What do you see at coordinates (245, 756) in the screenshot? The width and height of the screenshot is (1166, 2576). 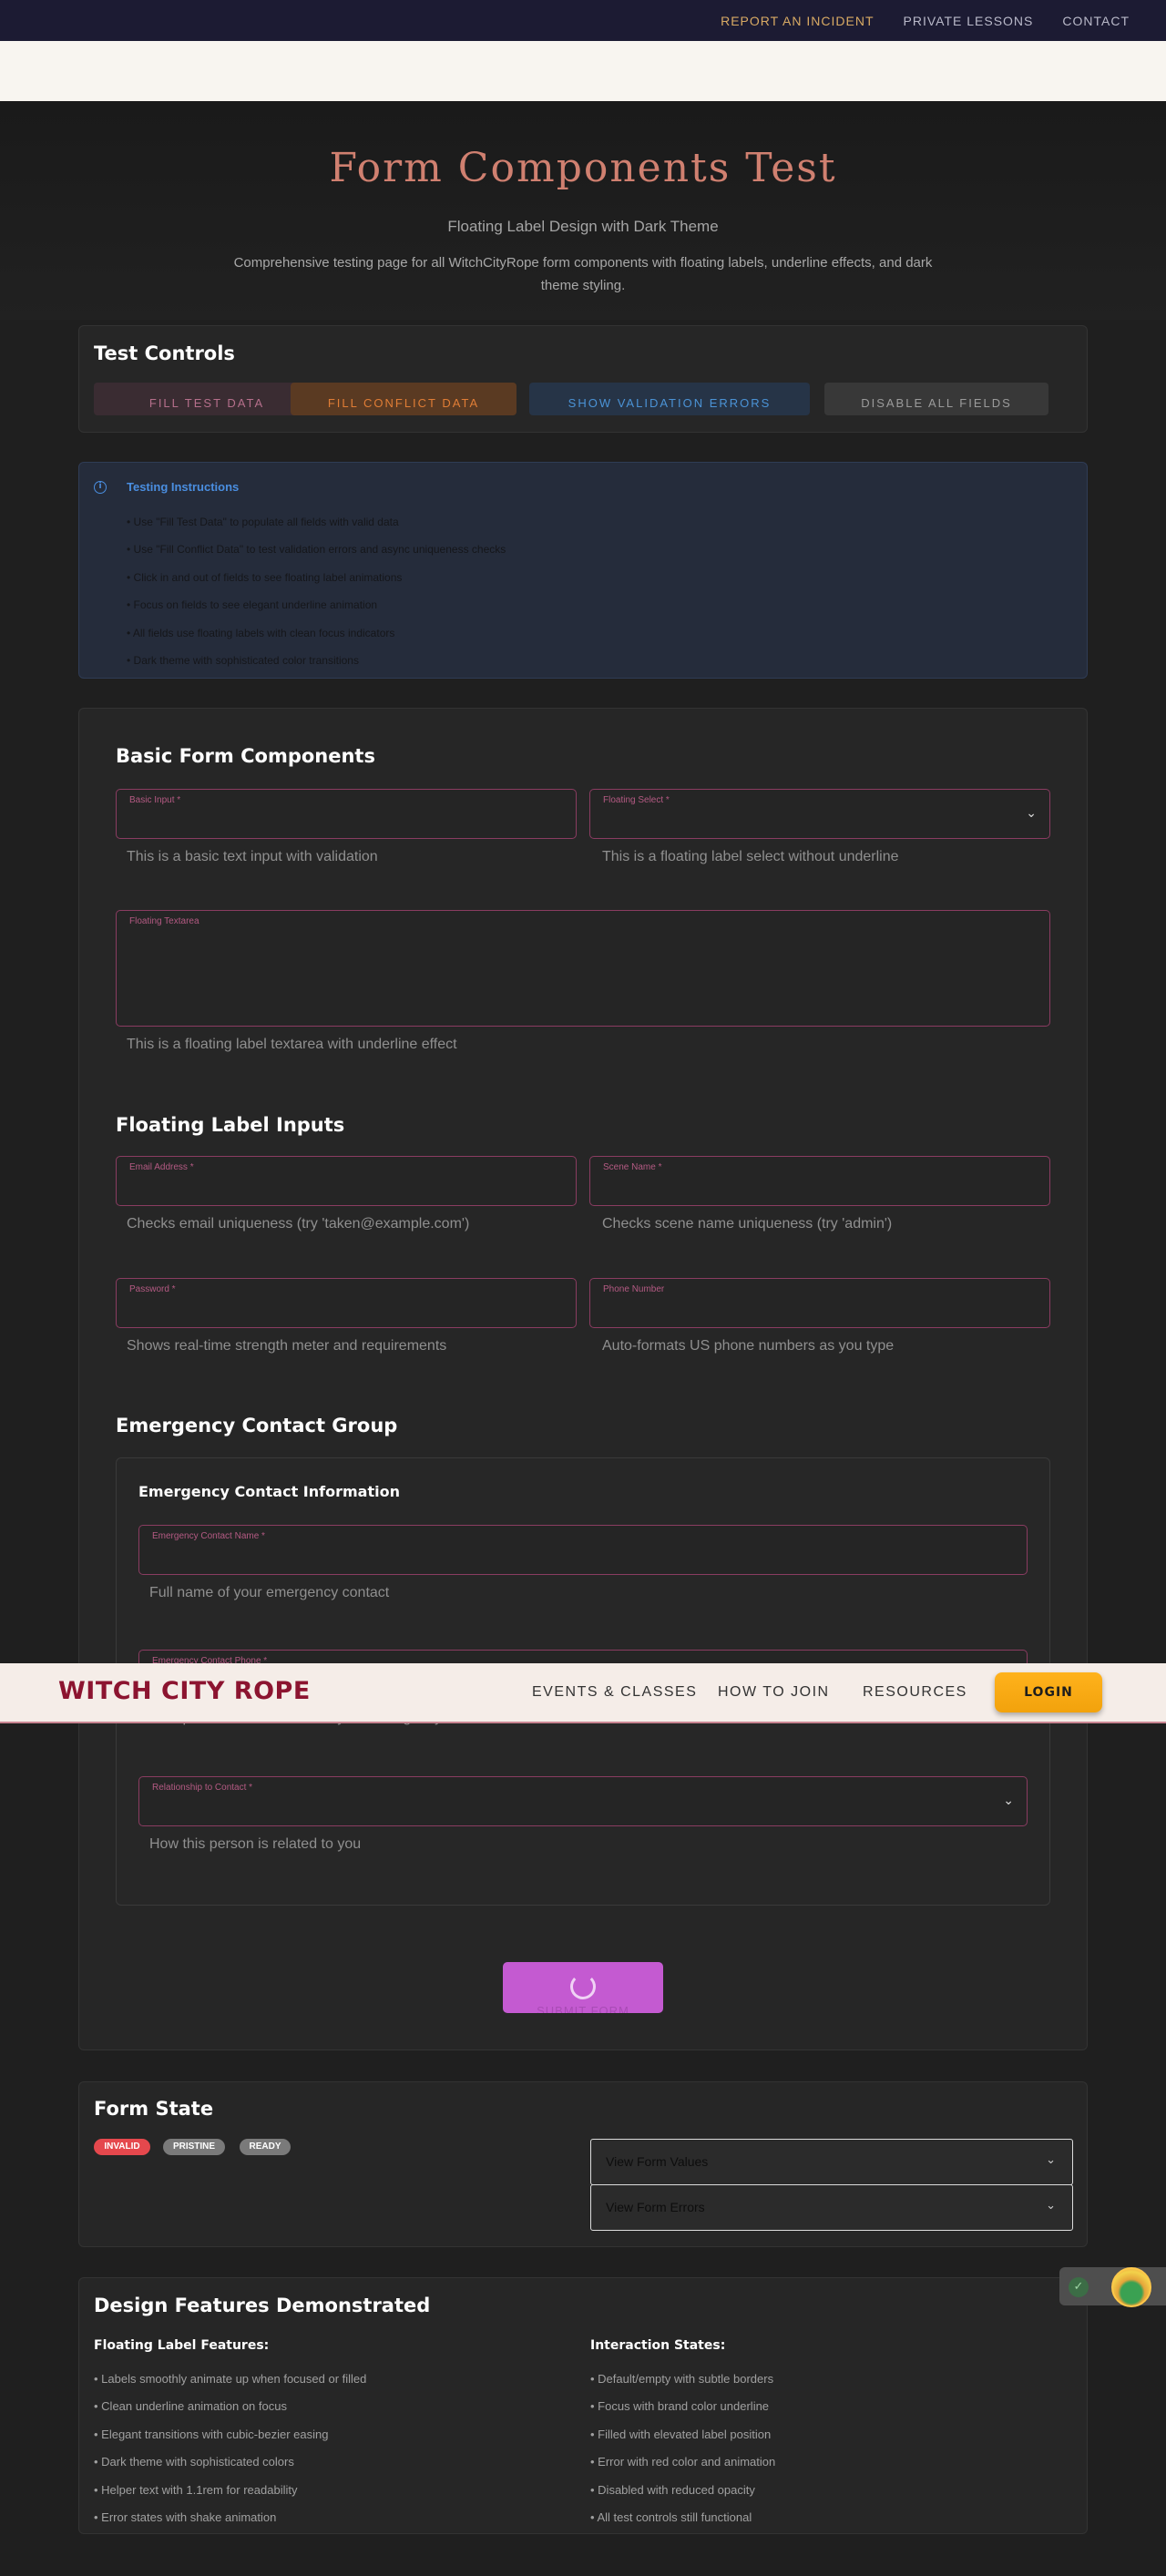 I see `basic-section-title: Basic Form Components` at bounding box center [245, 756].